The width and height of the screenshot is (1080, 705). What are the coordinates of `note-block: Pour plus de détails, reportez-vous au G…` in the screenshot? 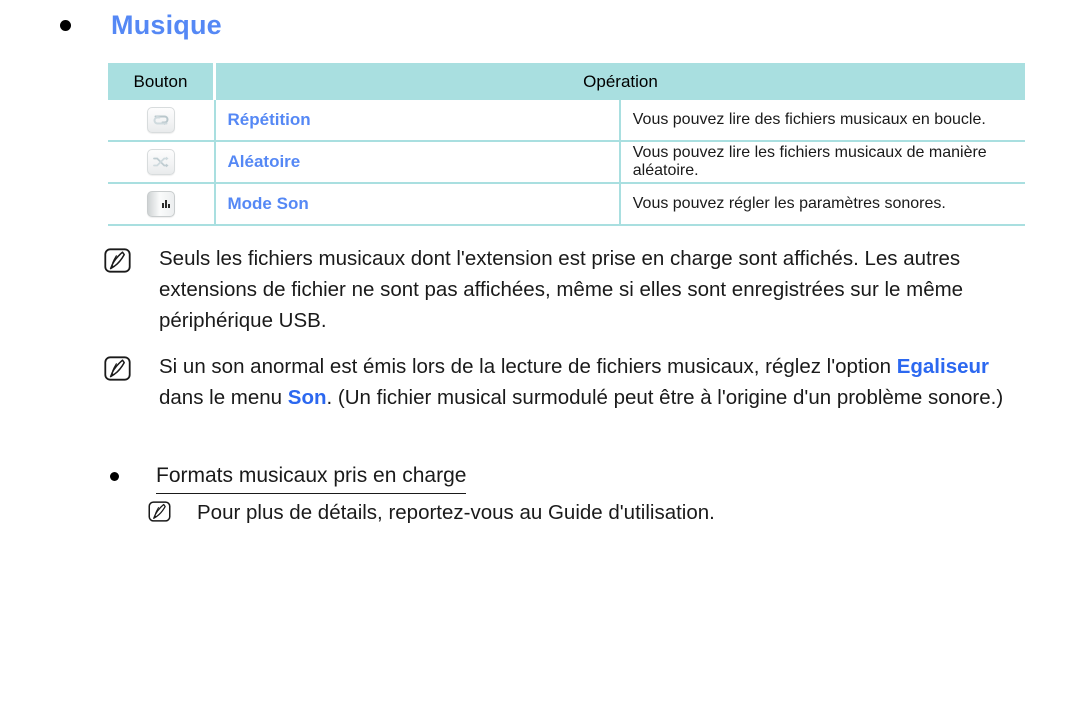 It's located at (588, 512).